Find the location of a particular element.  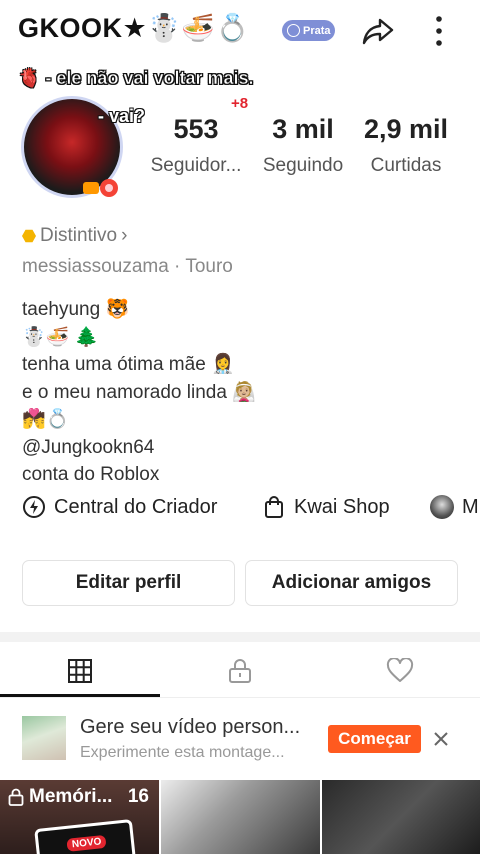

bio-line: 💏💍 is located at coordinates (46, 419).